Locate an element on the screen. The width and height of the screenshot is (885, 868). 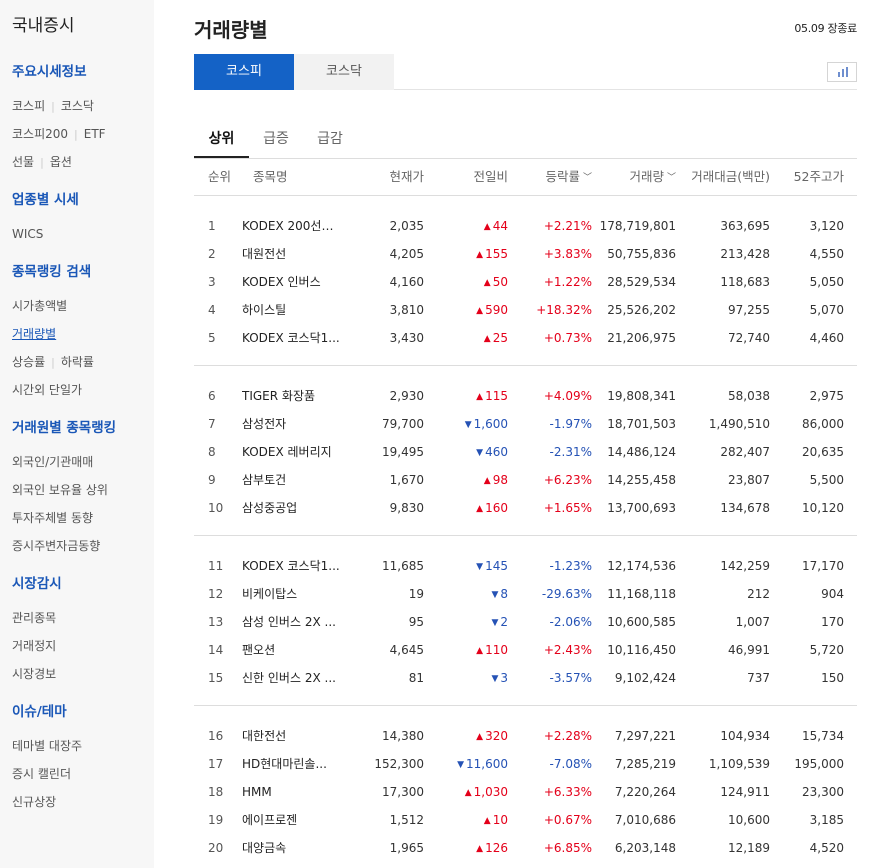
sidebar-link: 코스피200 is located at coordinates (40, 134).